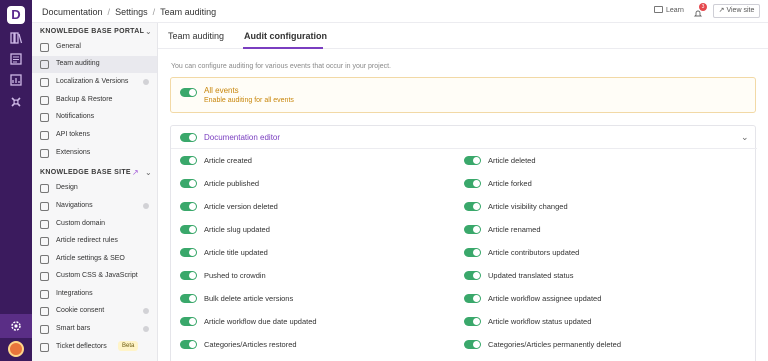 Image resolution: width=768 pixels, height=361 pixels. What do you see at coordinates (540, 321) in the screenshot?
I see `event-label: Article workflow status updated` at bounding box center [540, 321].